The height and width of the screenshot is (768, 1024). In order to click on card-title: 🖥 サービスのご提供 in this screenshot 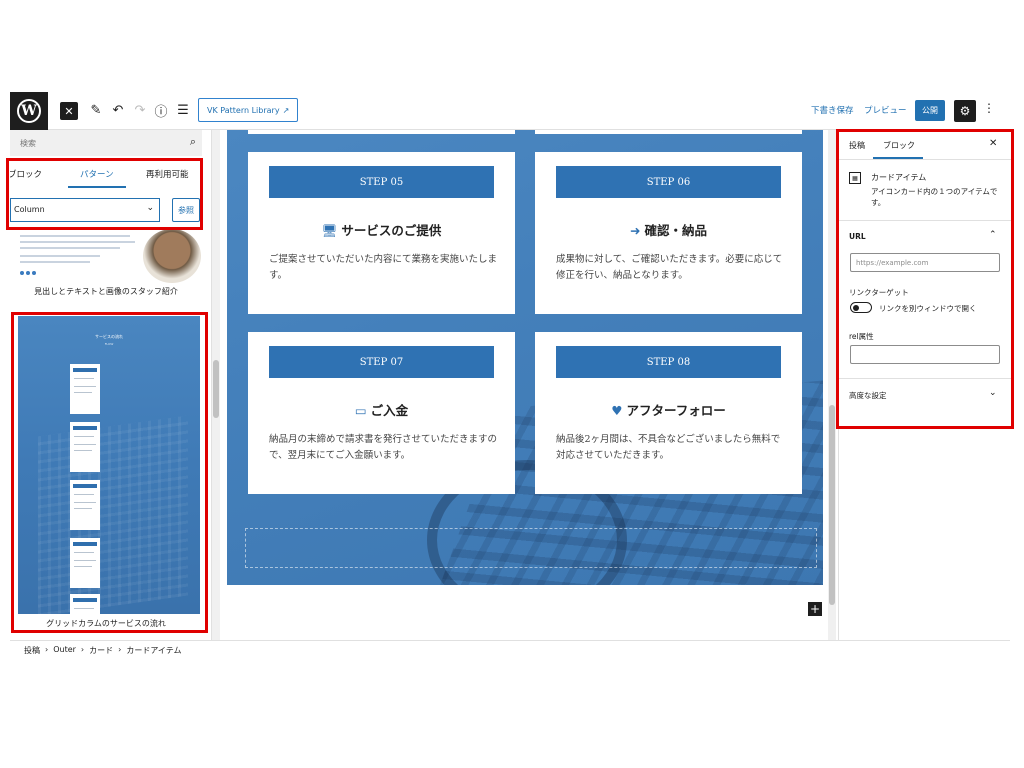, I will do `click(381, 229)`.